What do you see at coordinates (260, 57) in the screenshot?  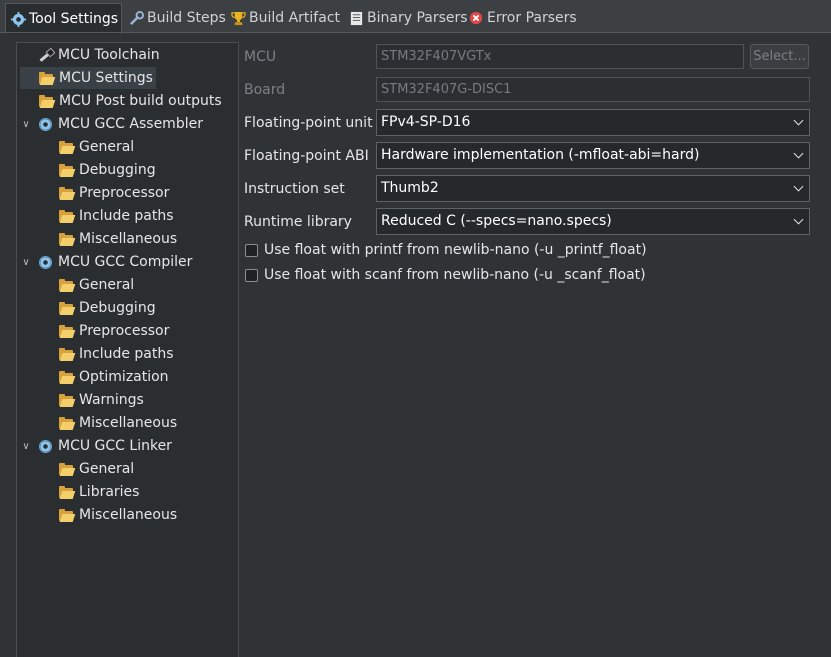 I see `mcu-label: MCU` at bounding box center [260, 57].